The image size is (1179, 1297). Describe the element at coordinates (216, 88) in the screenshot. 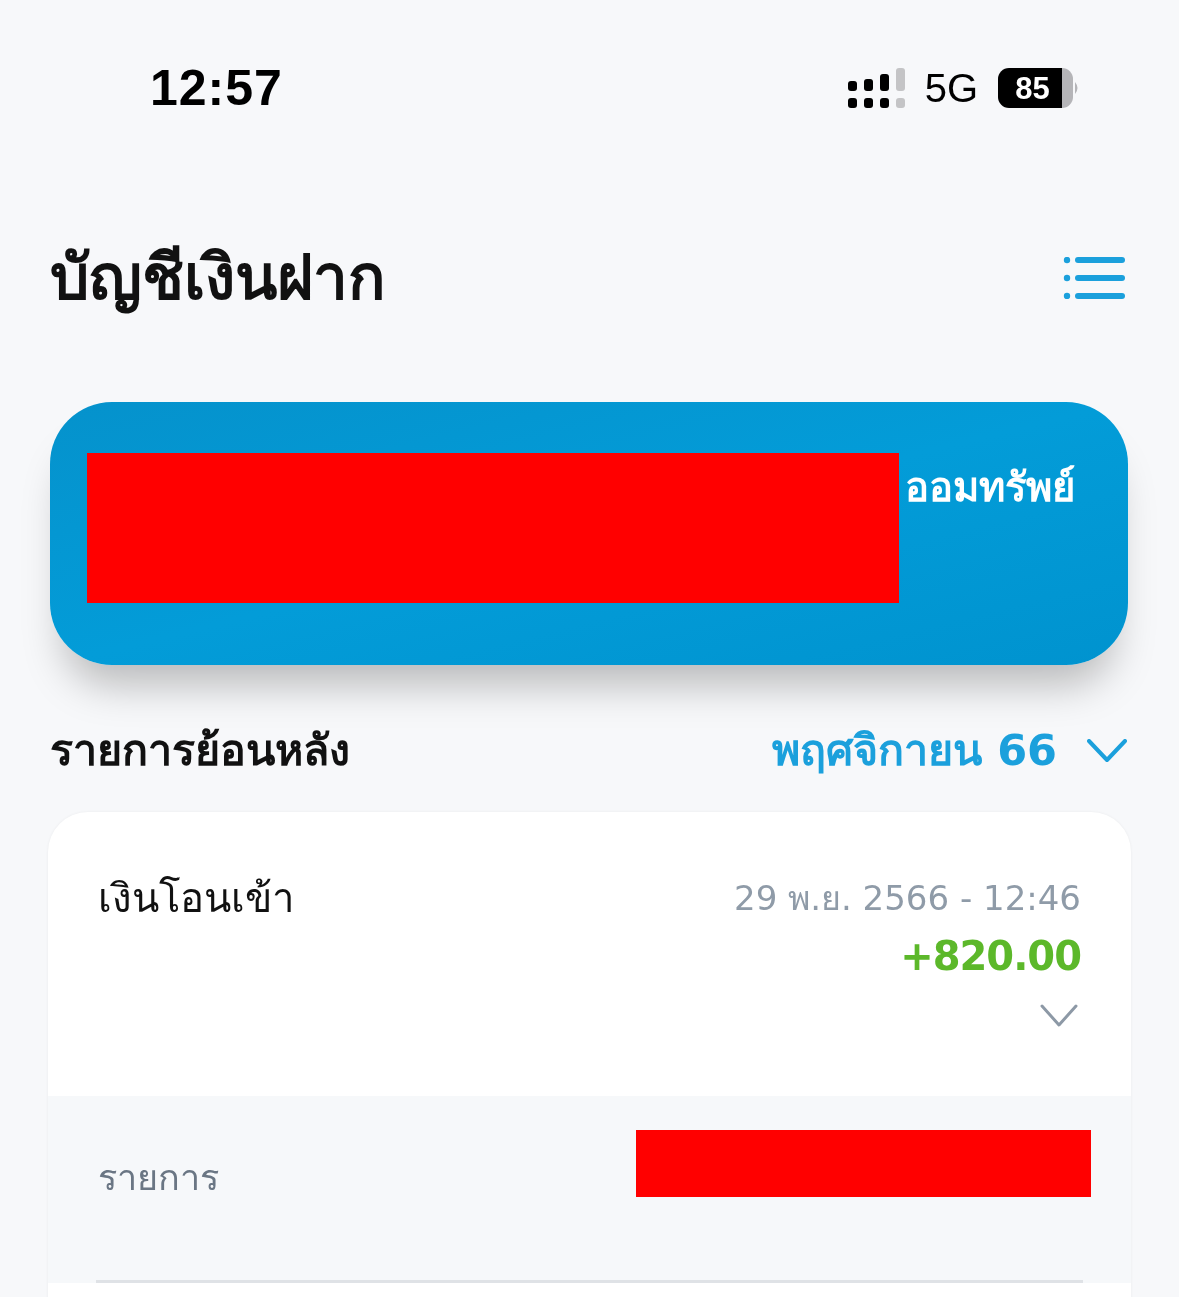

I see `status-time: 12:57` at that location.